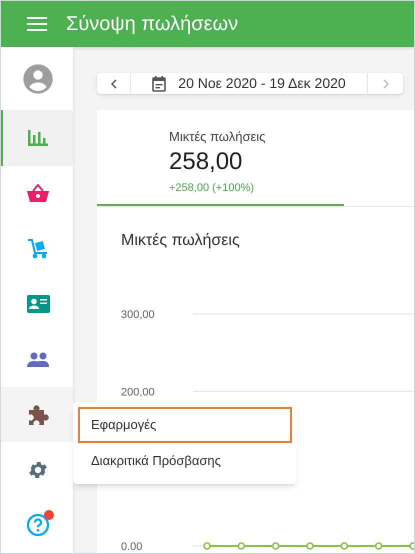 This screenshot has height=554, width=415. What do you see at coordinates (37, 24) in the screenshot?
I see `menu-icon` at bounding box center [37, 24].